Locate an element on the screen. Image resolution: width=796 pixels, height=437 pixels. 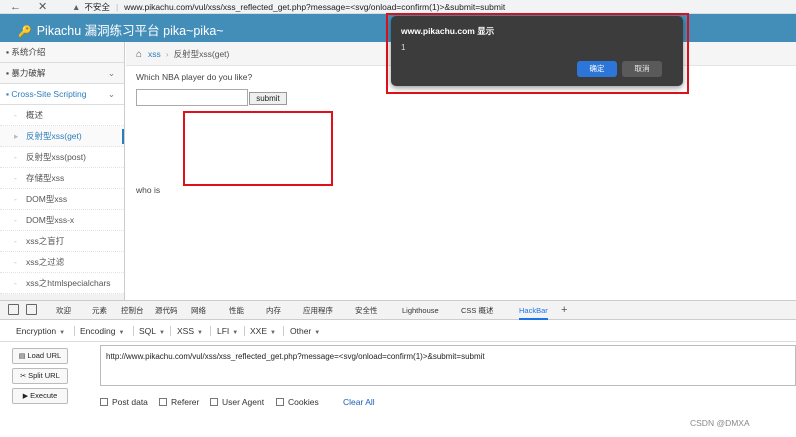
sidebar-subitem-filter: - xss之过滤 is located at coordinates (62, 262).